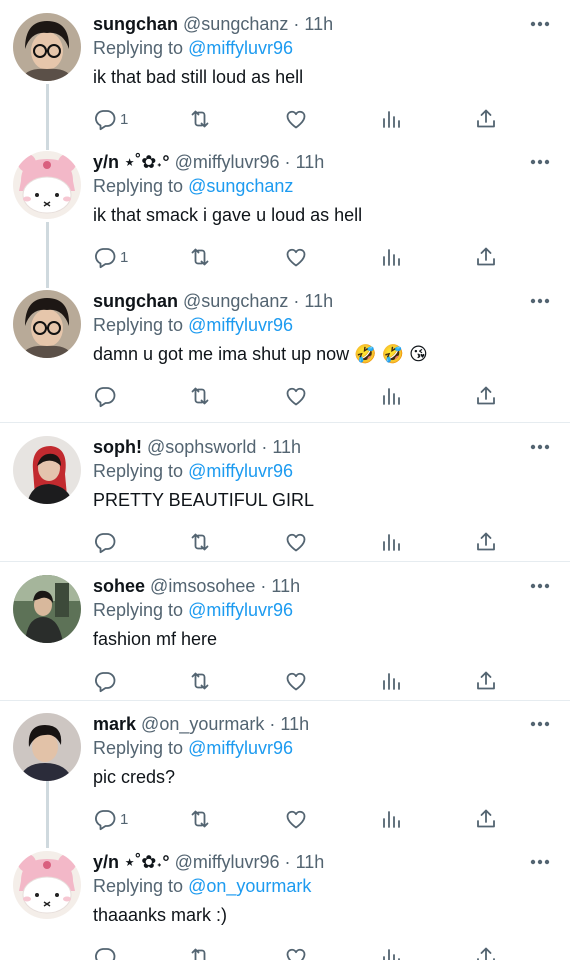  Describe the element at coordinates (202, 586) in the screenshot. I see `handle: @imsosohee` at that location.